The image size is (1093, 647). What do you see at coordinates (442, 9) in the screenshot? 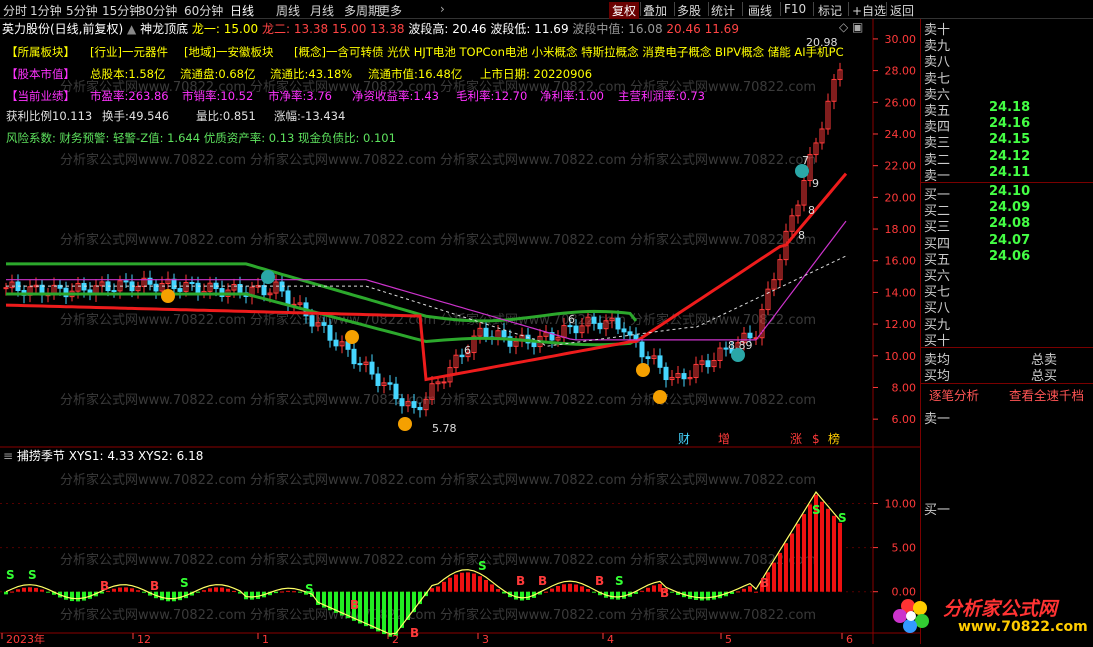
I see `more-arrow-icon: ›` at bounding box center [442, 9].